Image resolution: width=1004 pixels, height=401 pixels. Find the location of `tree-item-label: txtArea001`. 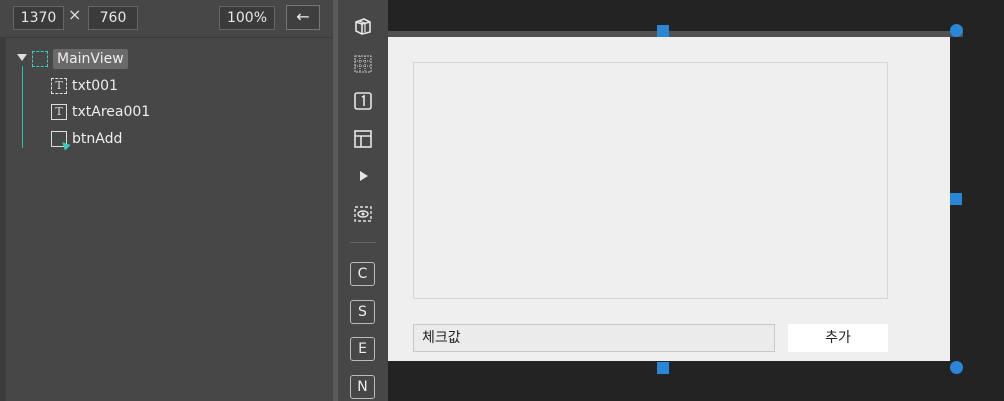

tree-item-label: txtArea001 is located at coordinates (111, 112).